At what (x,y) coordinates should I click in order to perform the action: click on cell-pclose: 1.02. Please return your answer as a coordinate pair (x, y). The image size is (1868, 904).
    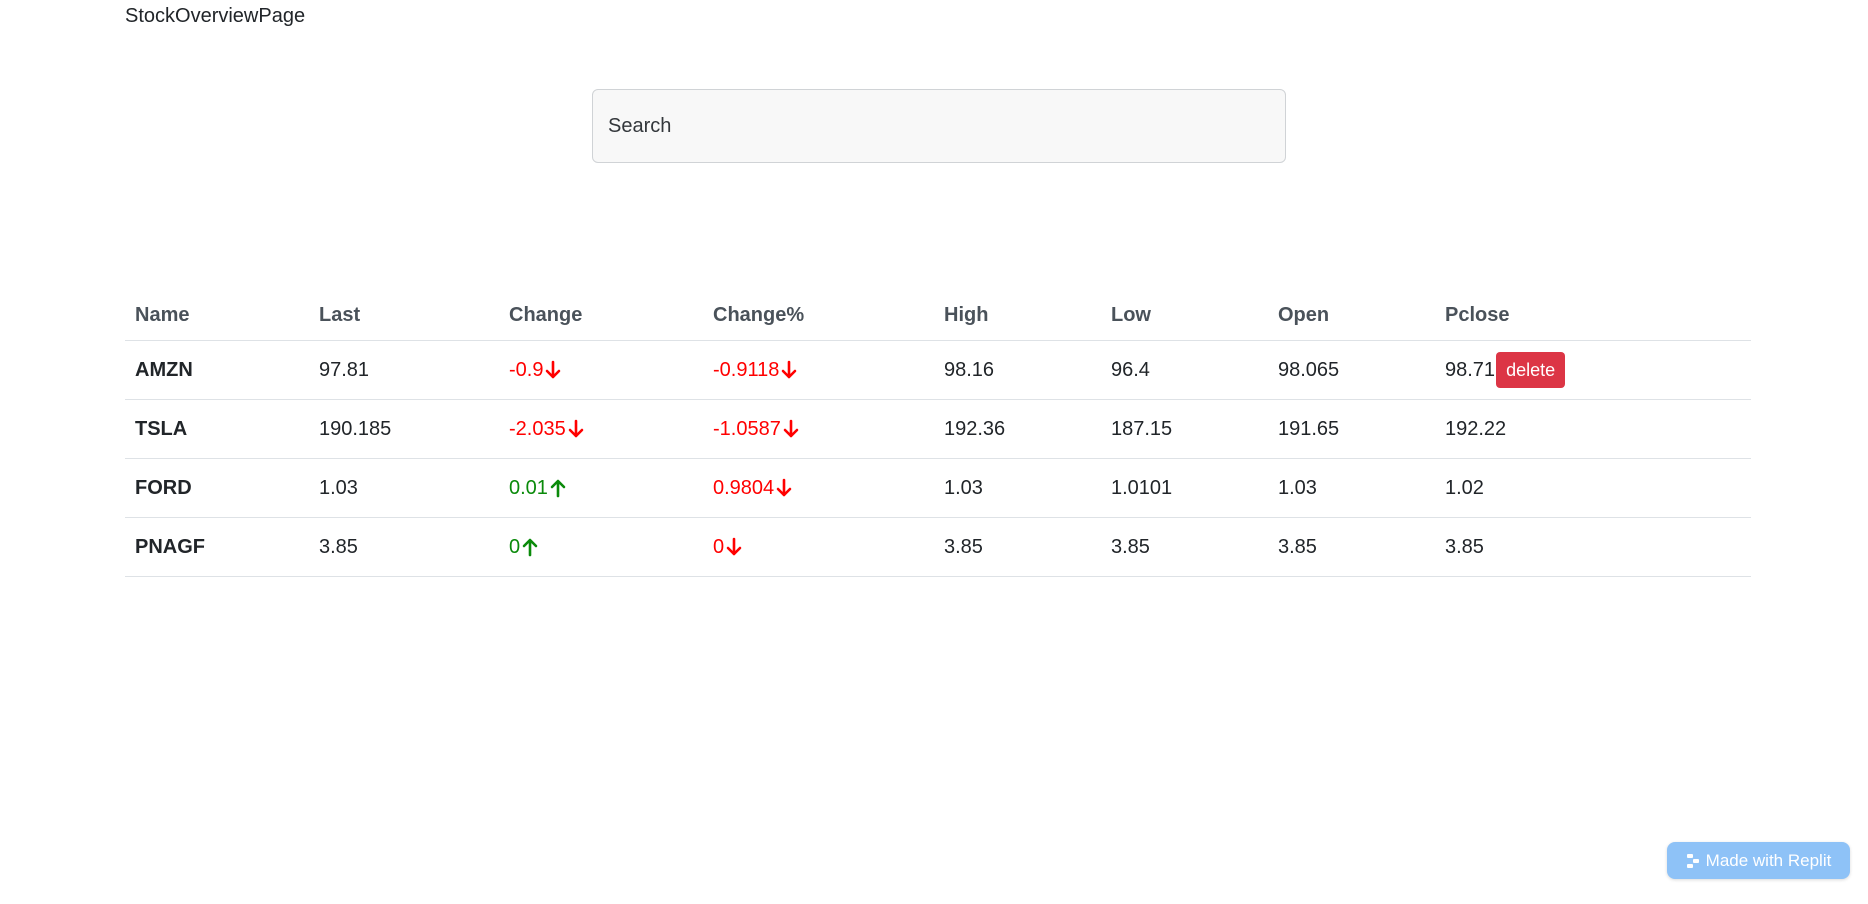
    Looking at the image, I should click on (1593, 488).